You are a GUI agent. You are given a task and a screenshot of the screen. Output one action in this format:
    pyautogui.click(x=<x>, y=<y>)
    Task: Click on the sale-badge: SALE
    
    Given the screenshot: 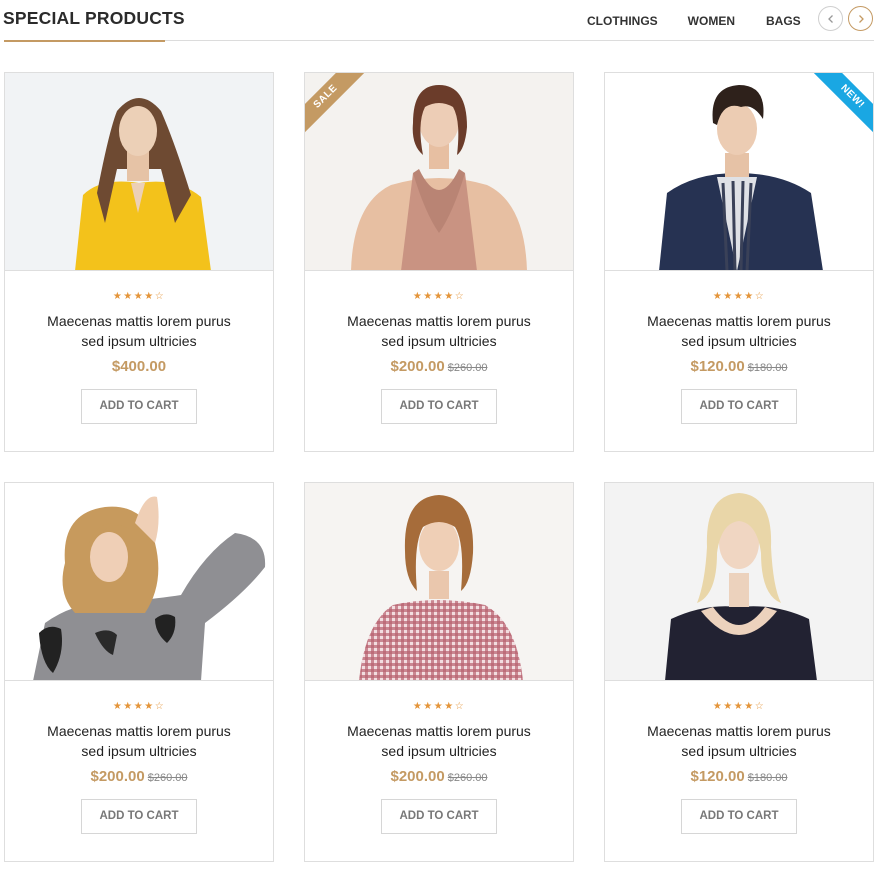 What is the action you would take?
    pyautogui.click(x=335, y=103)
    